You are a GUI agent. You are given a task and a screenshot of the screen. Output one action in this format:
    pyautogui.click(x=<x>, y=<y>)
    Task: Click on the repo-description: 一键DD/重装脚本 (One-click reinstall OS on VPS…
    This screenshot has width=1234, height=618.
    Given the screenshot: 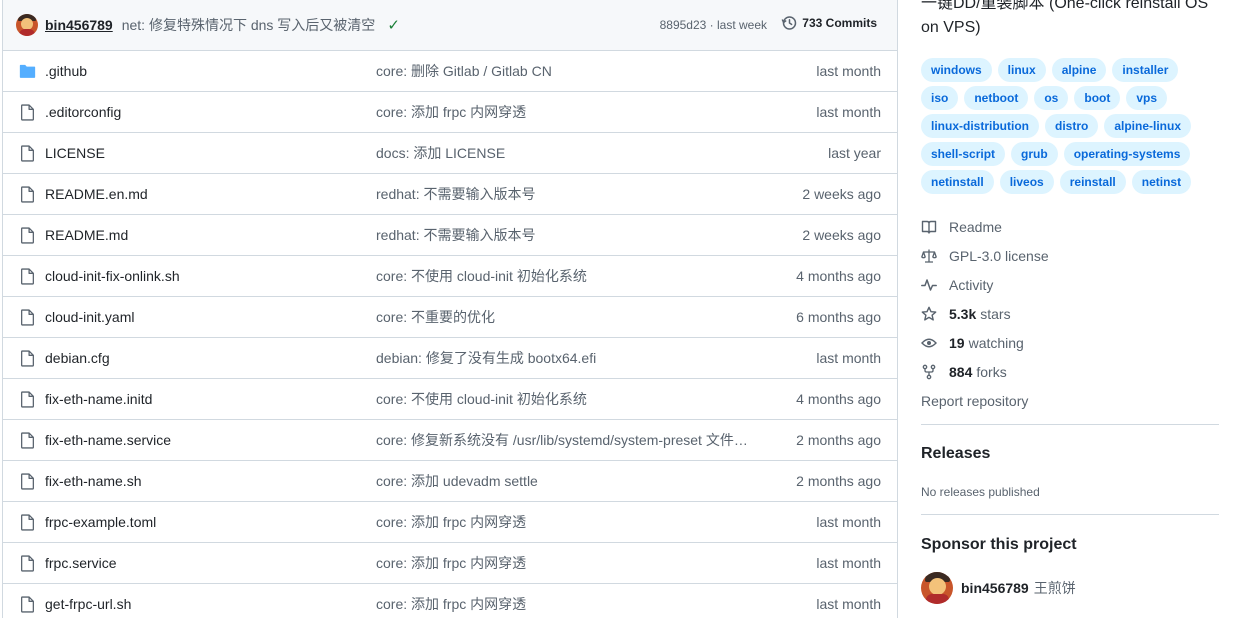 What is the action you would take?
    pyautogui.click(x=1065, y=18)
    